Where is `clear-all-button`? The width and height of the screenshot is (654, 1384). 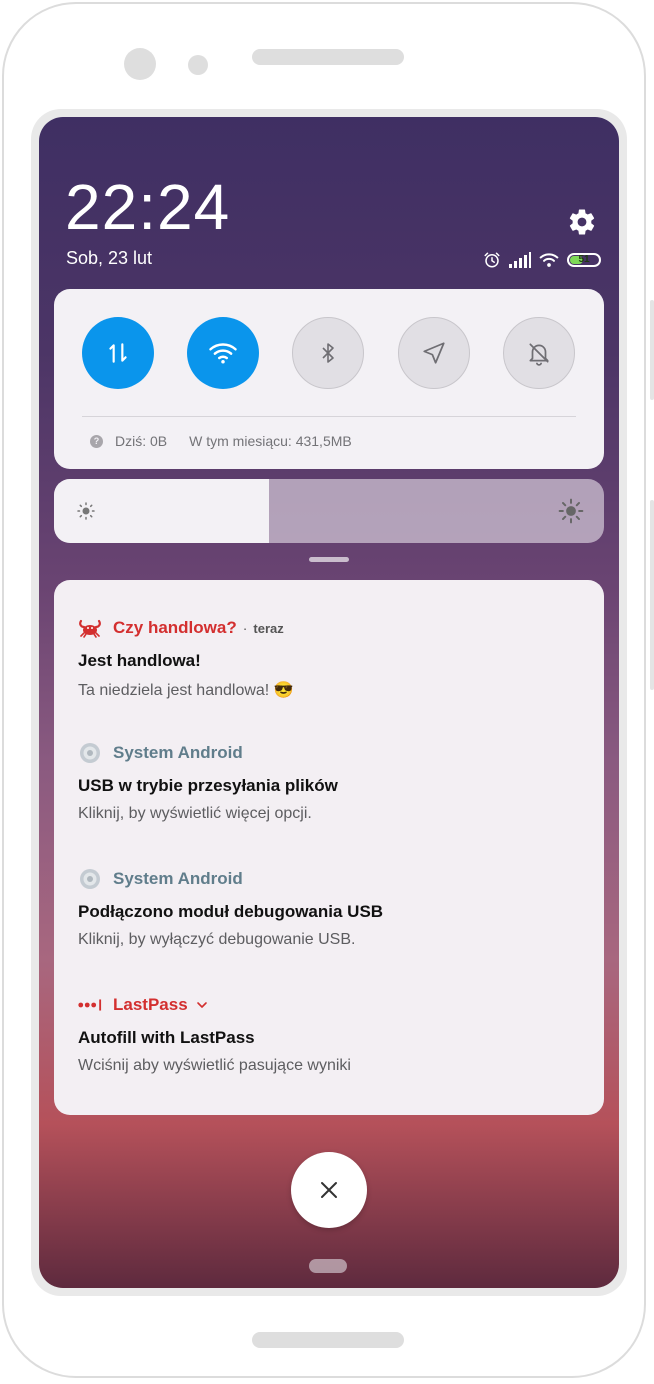
clear-all-button is located at coordinates (329, 1190).